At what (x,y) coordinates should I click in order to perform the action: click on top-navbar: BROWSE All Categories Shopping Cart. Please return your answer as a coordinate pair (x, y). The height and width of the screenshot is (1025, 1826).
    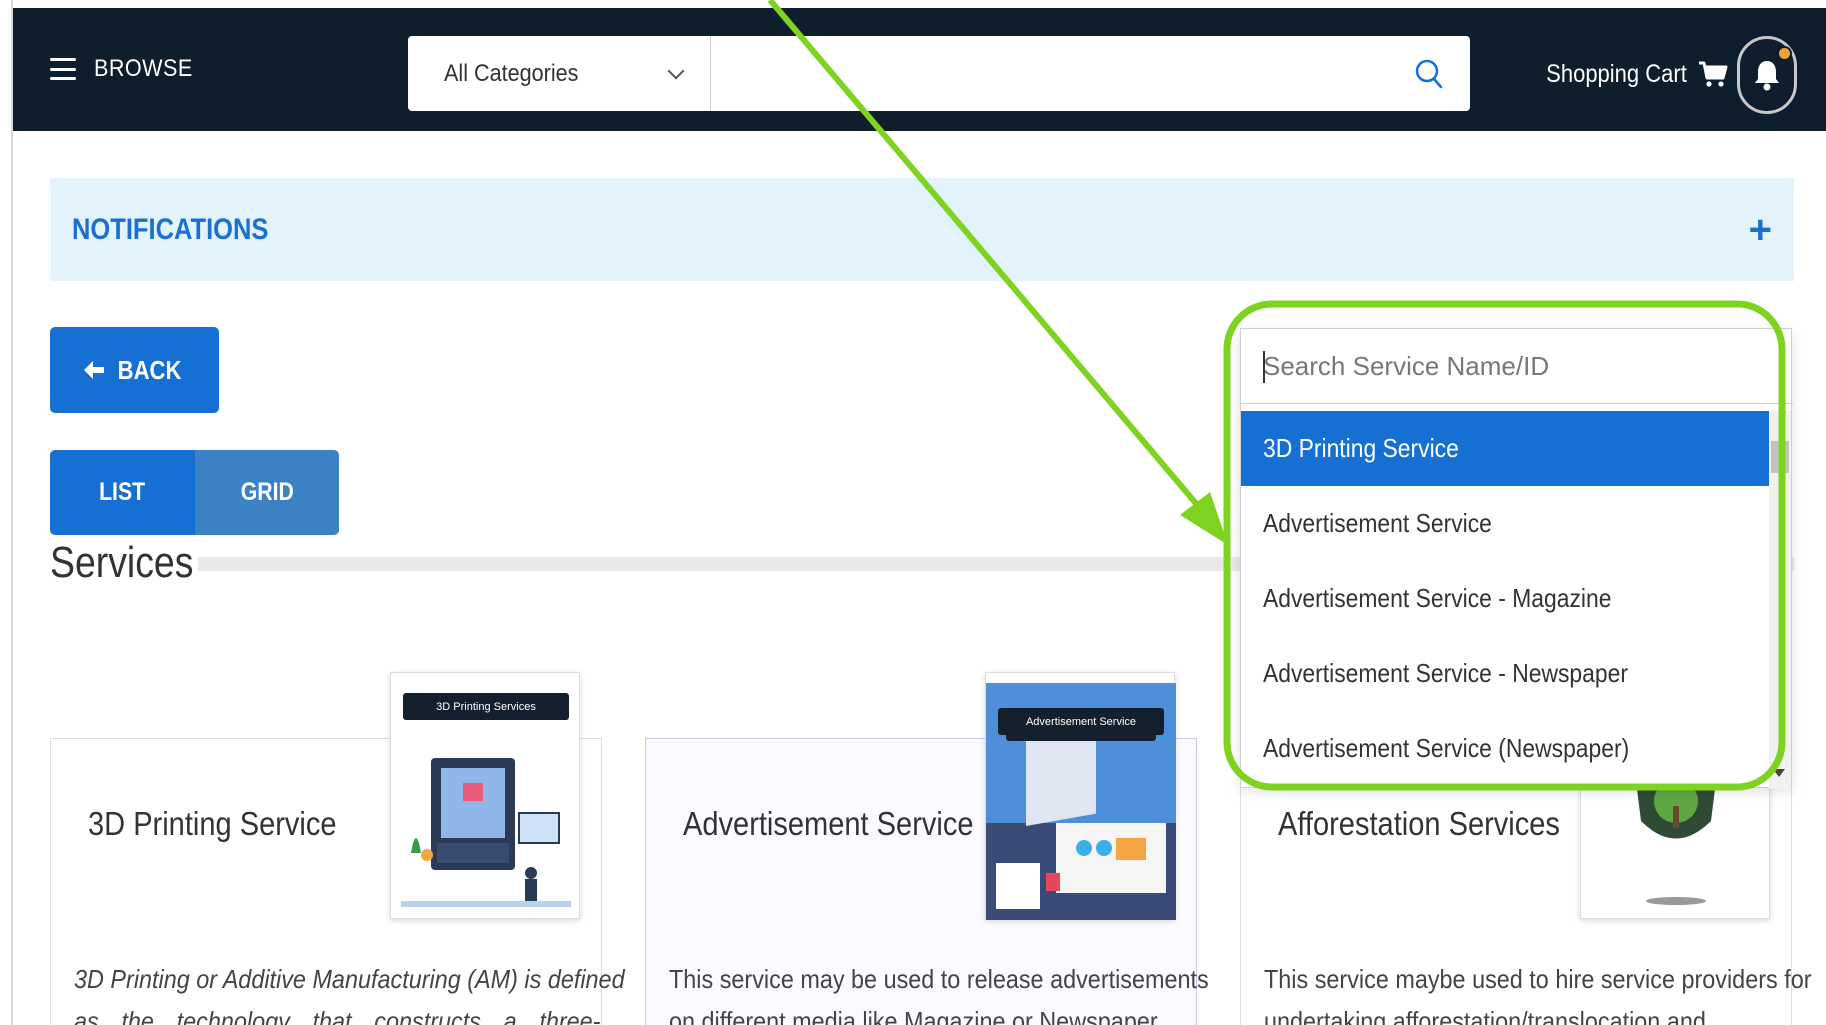
    Looking at the image, I should click on (919, 69).